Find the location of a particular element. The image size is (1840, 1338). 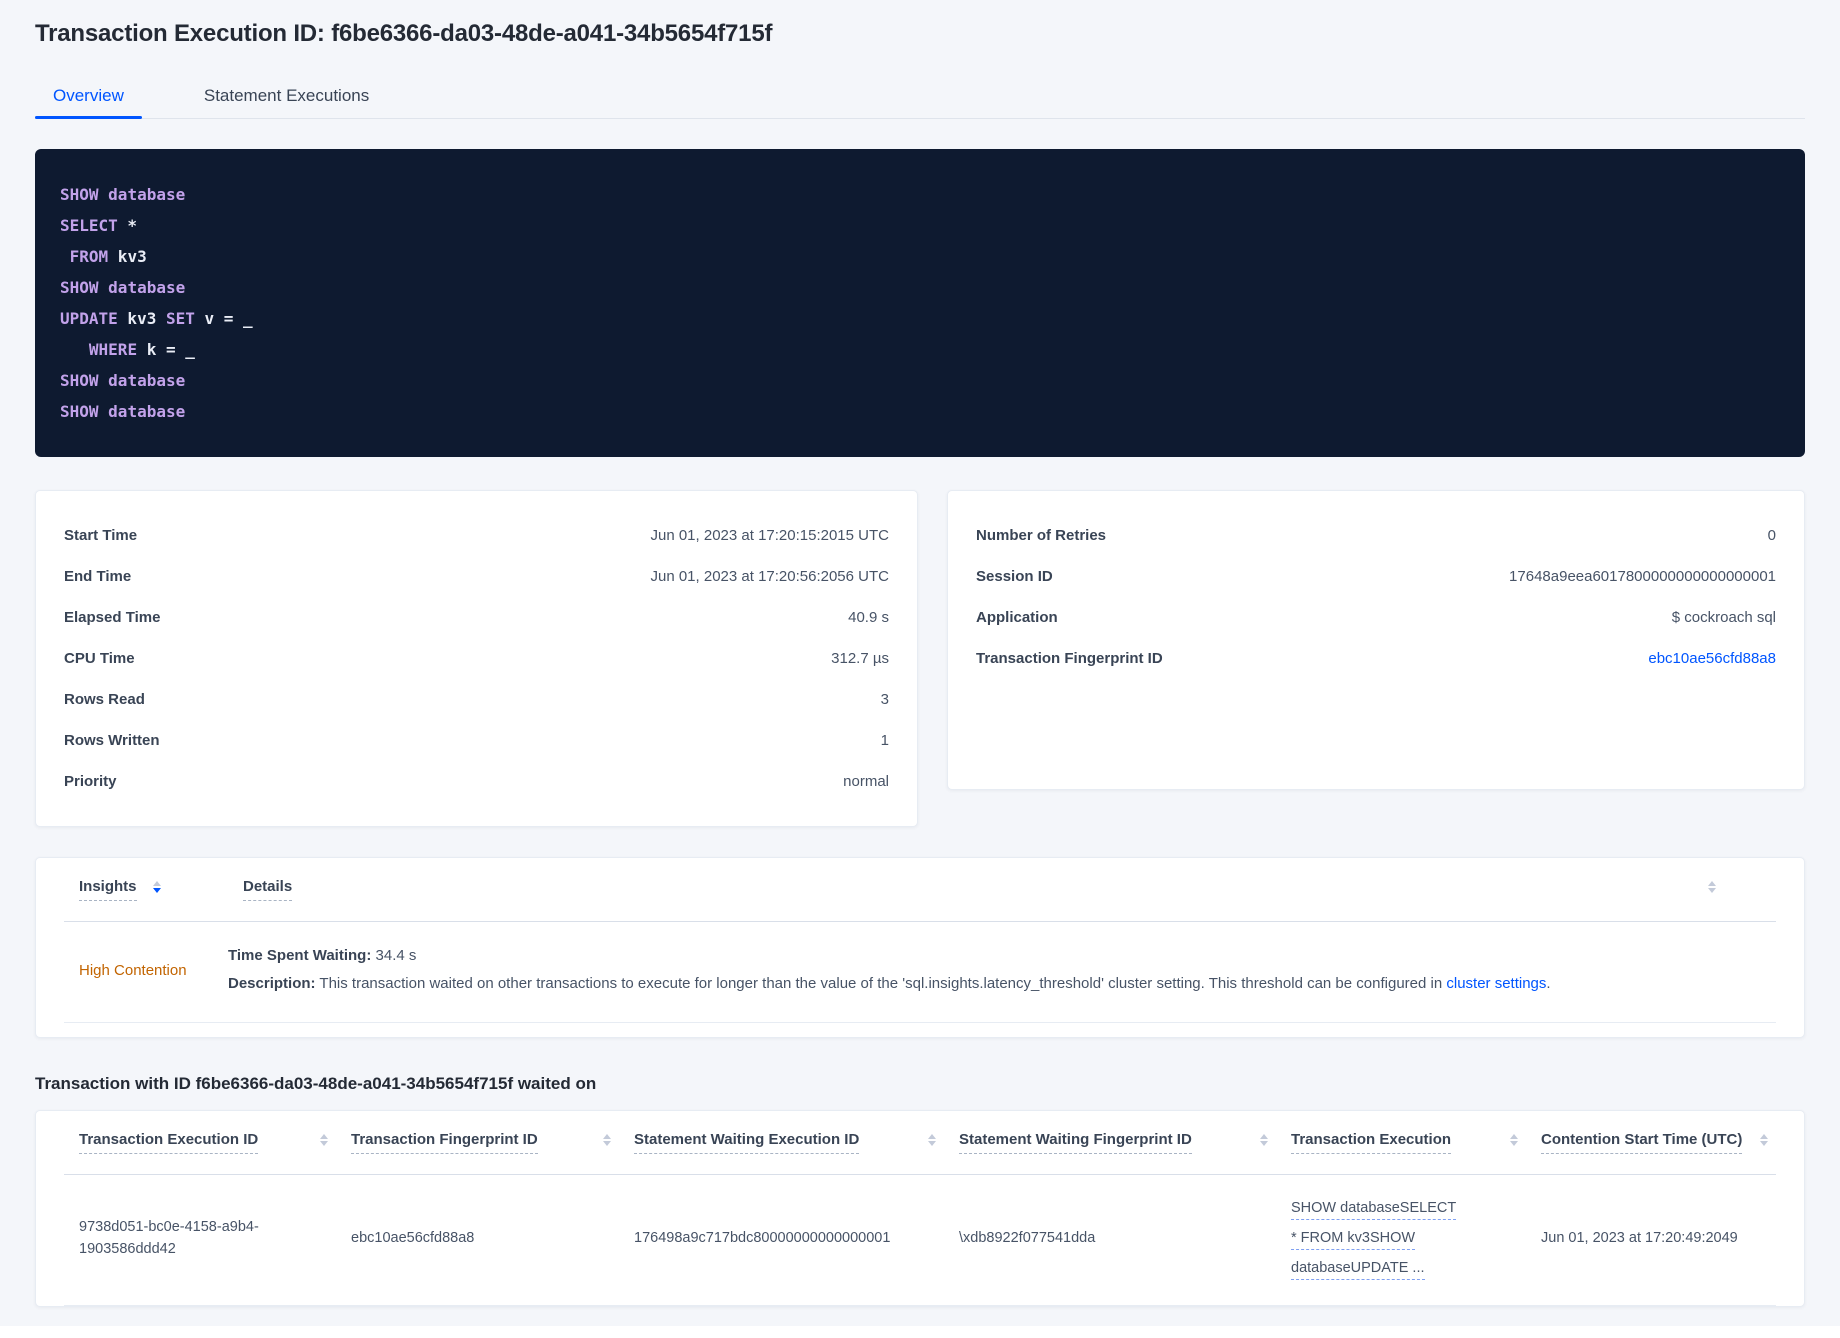

column-header-statement-waiting-execution-id: Statement Waiting Execution ID is located at coordinates (781, 1142).